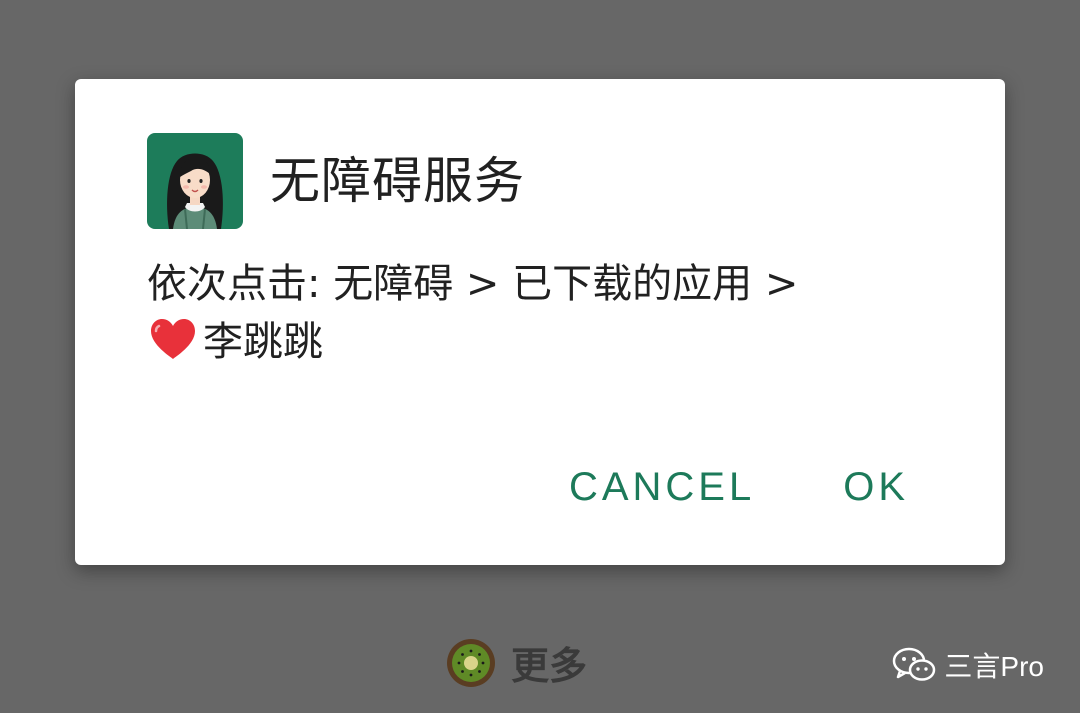 The image size is (1080, 713). I want to click on more-label: 更多, so click(549, 666).